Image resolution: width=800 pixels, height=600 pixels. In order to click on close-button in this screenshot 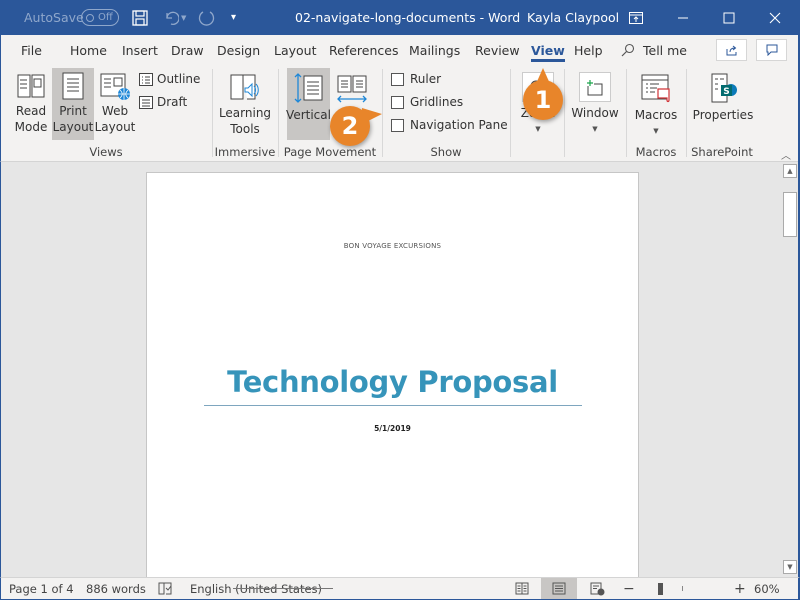, I will do `click(775, 17)`.